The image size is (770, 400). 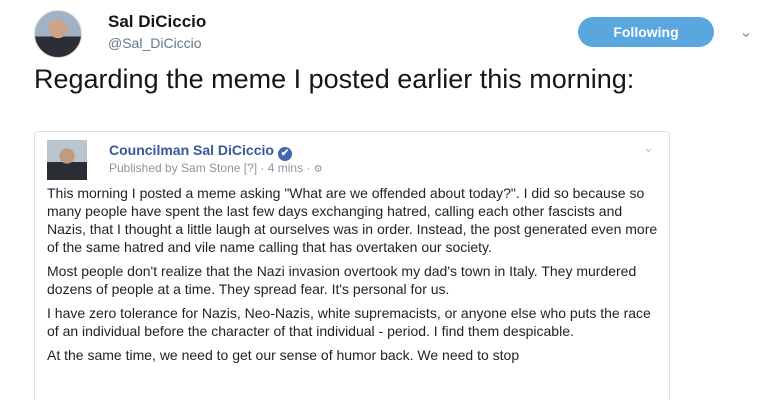 I want to click on user-handle: @Sal_DiCiccio, so click(x=155, y=43).